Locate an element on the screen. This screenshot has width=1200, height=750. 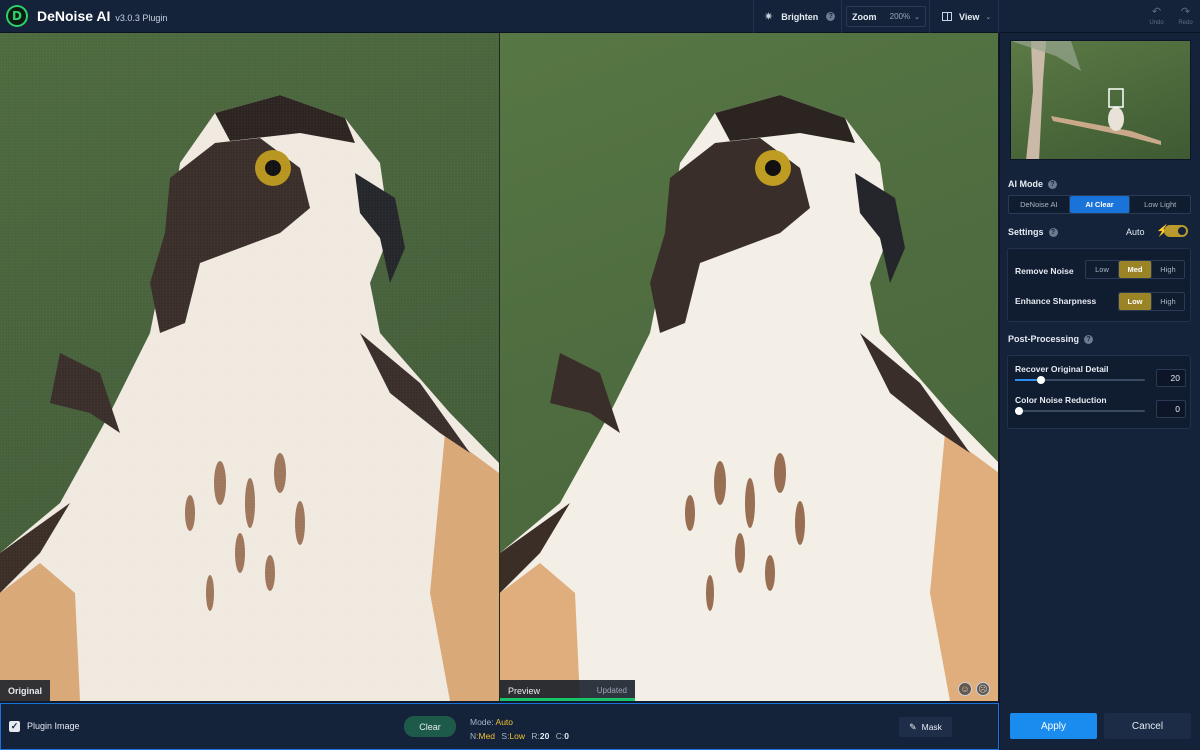
ai-mode-low-light: Low Light is located at coordinates (1160, 204).